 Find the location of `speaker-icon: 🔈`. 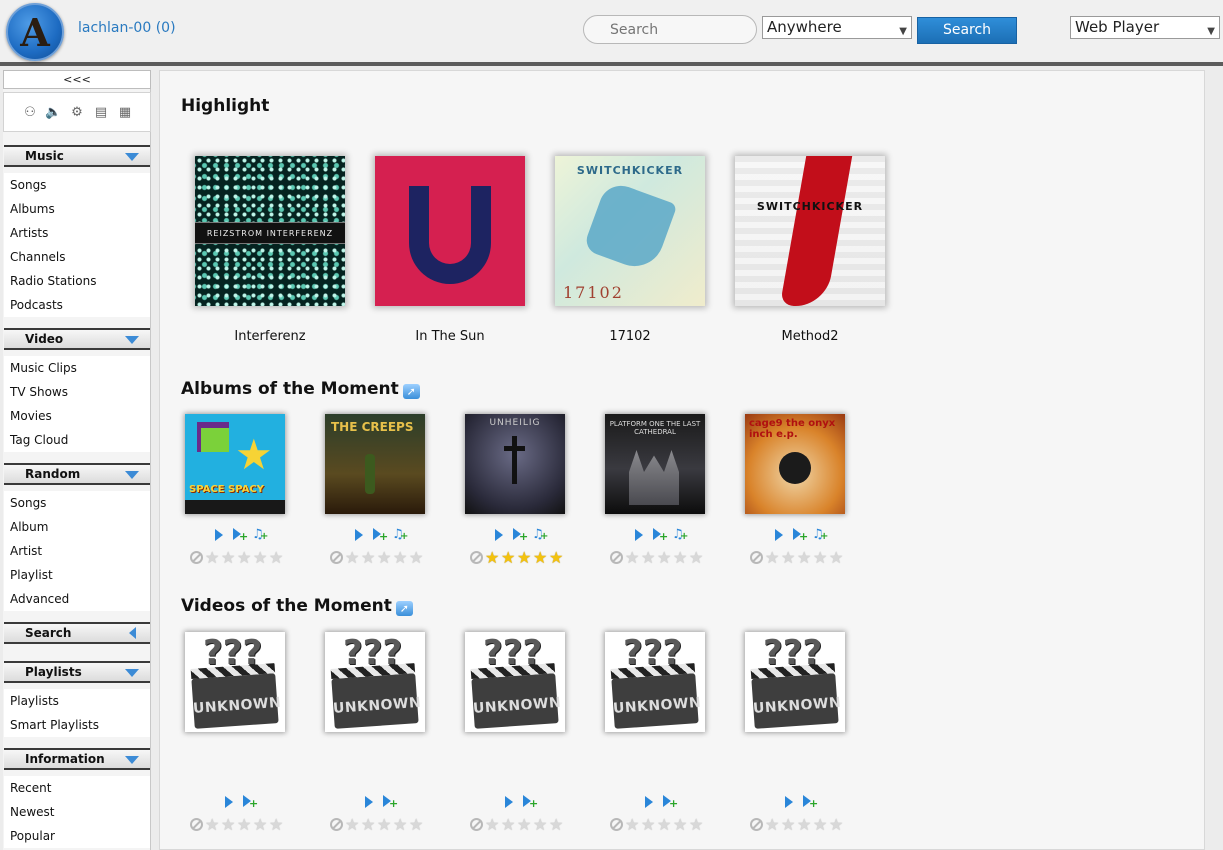

speaker-icon: 🔈 is located at coordinates (53, 113).